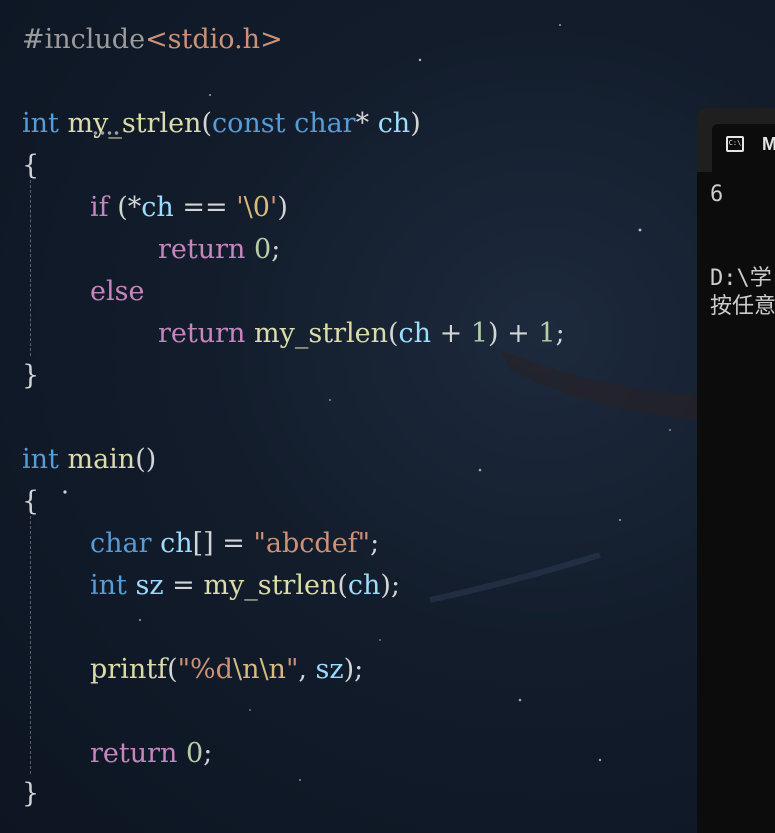 Image resolution: width=775 pixels, height=833 pixels. Describe the element at coordinates (741, 278) in the screenshot. I see `console-output-path: D:\学` at that location.